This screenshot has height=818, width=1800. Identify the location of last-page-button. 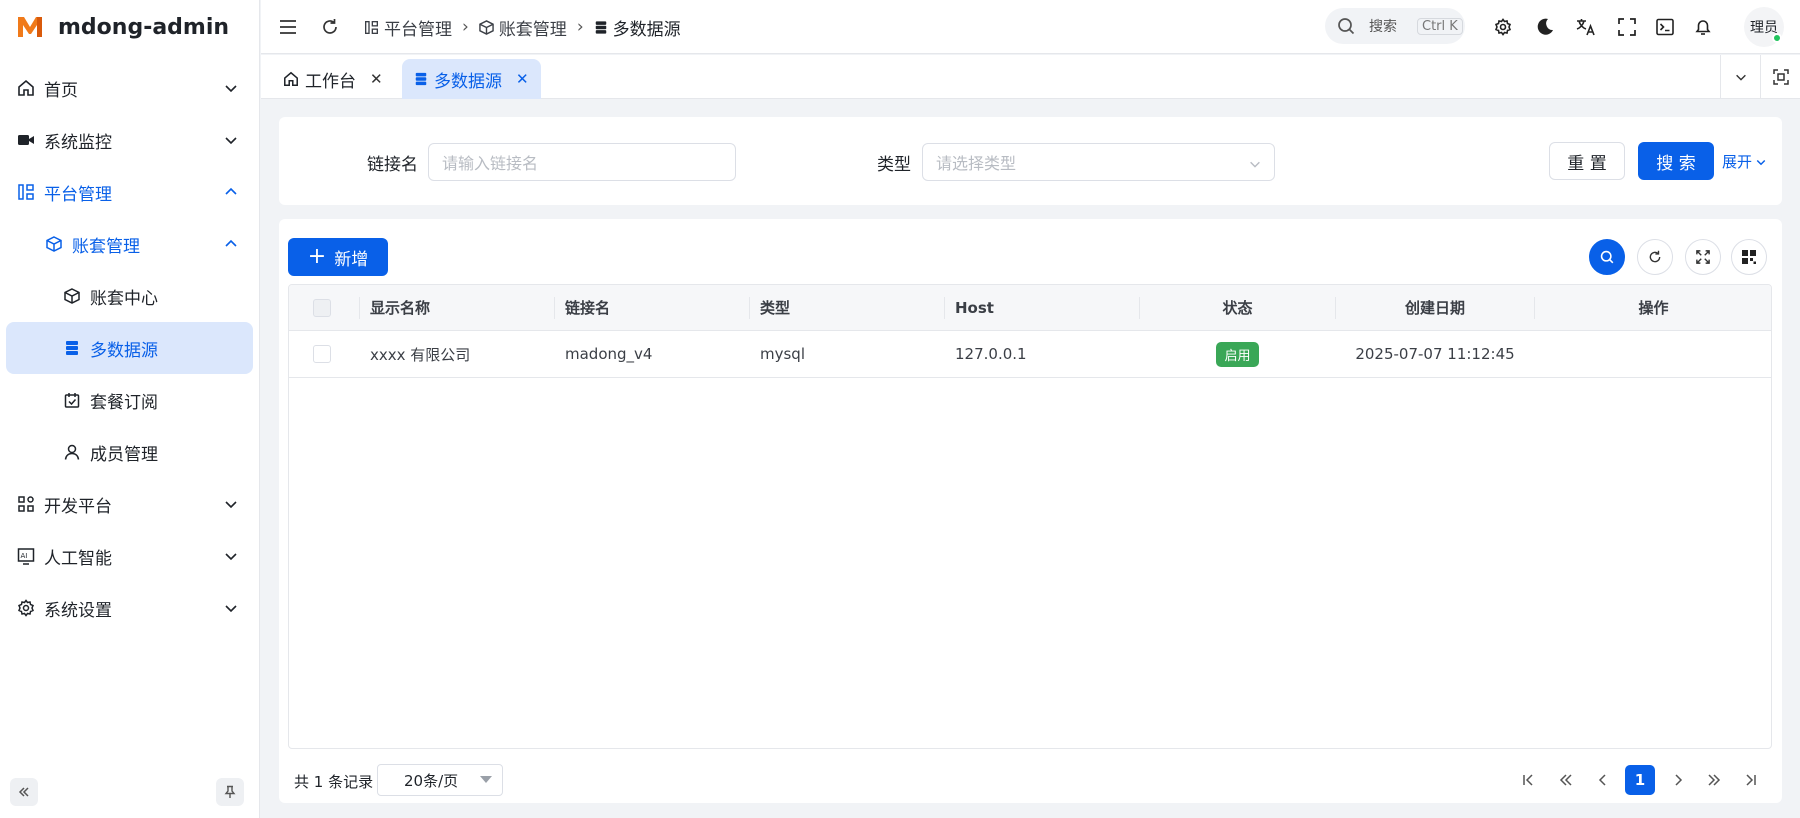
(1750, 780).